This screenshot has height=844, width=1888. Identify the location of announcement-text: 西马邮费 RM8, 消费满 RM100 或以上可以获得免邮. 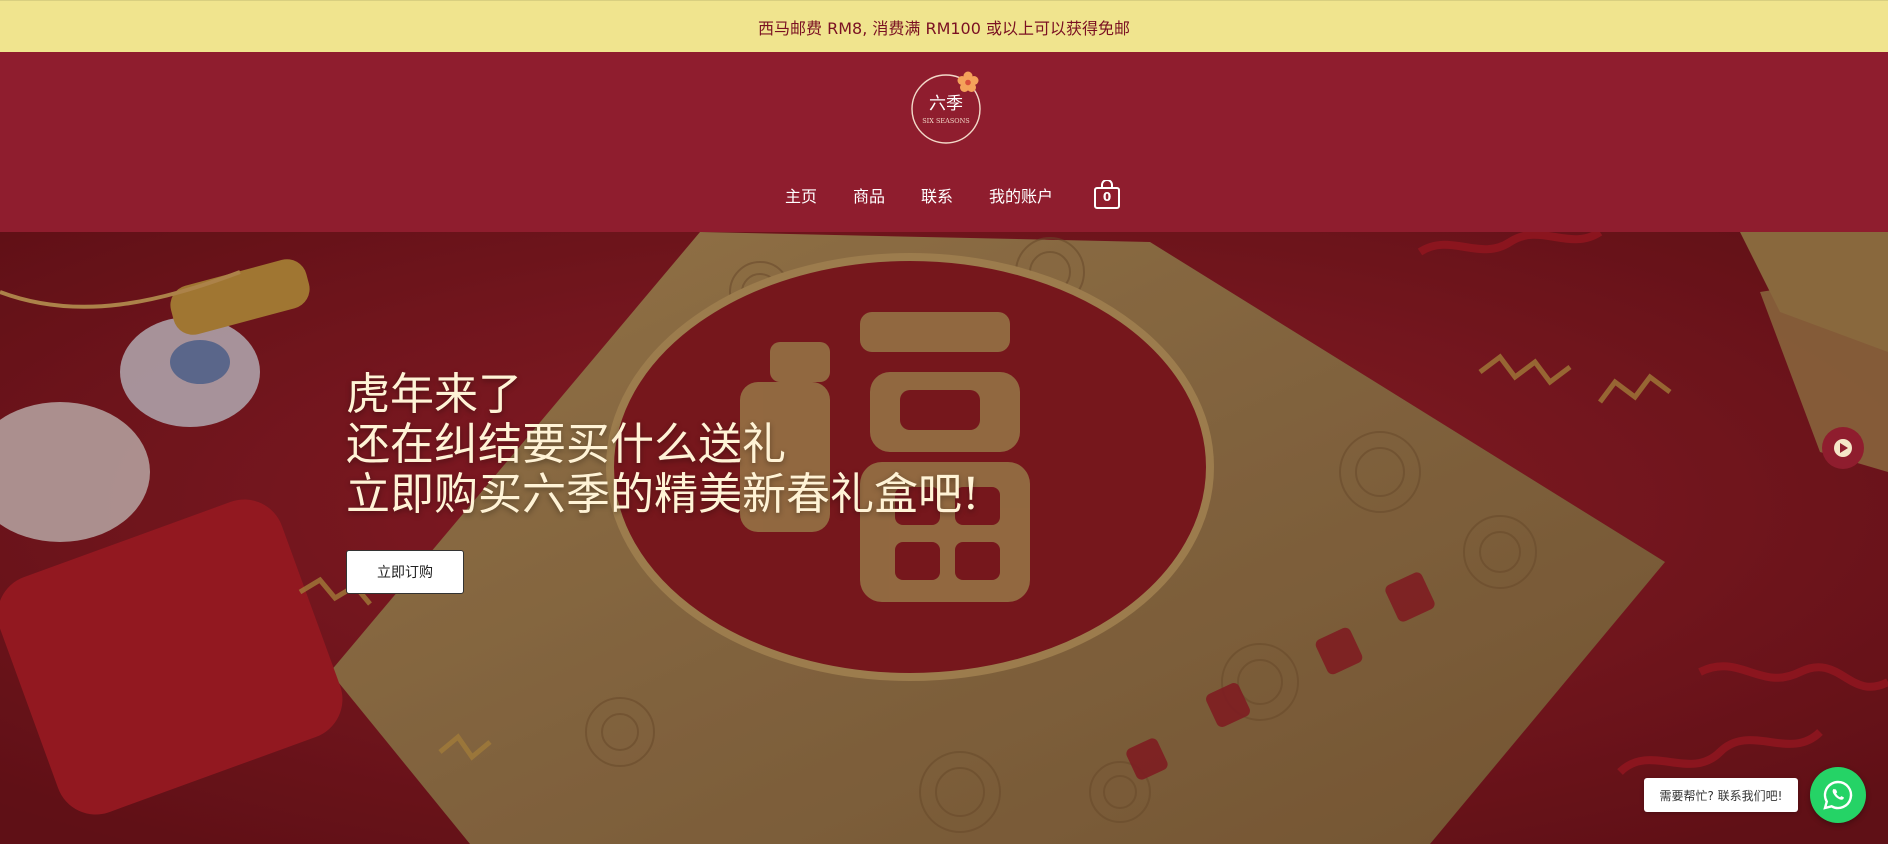
(944, 28).